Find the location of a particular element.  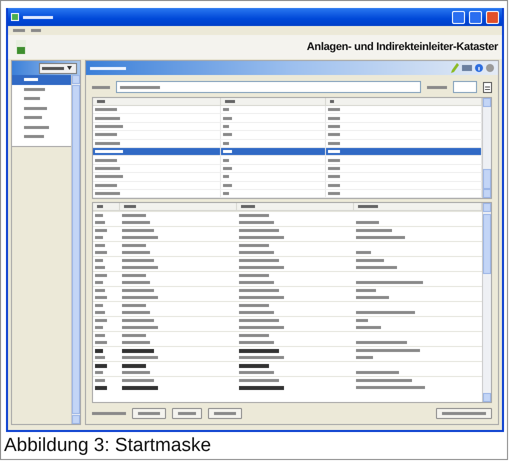

figure-caption: Abbildung 3: Startmaske is located at coordinates (107, 444).